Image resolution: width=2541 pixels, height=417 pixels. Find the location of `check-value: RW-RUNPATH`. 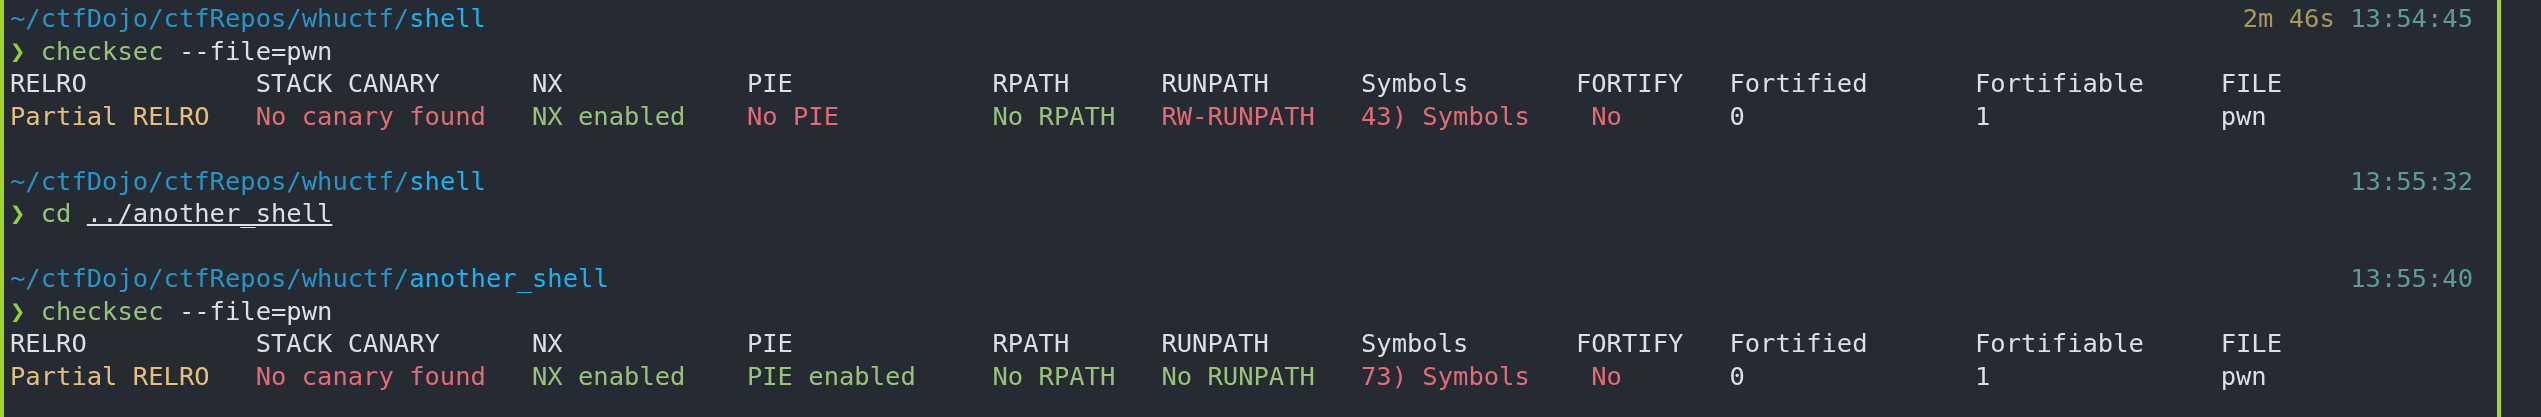

check-value: RW-RUNPATH is located at coordinates (1238, 116).